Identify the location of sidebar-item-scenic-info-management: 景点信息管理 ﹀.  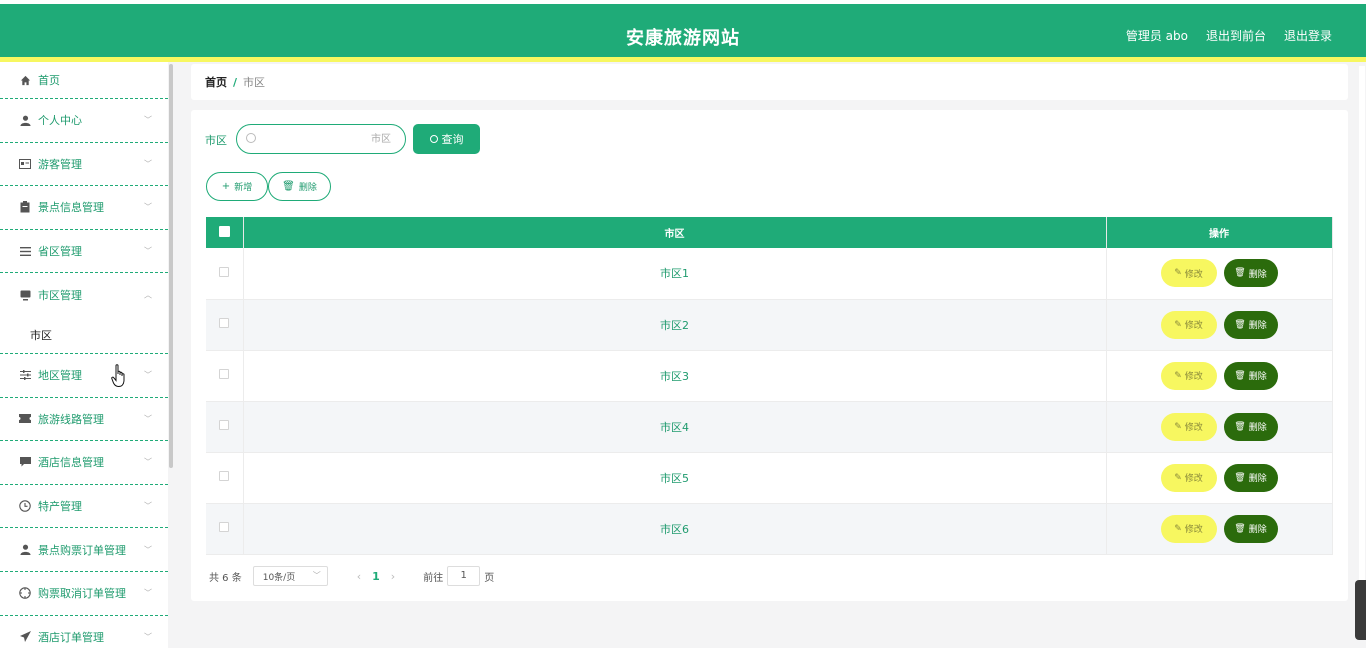
(84, 208).